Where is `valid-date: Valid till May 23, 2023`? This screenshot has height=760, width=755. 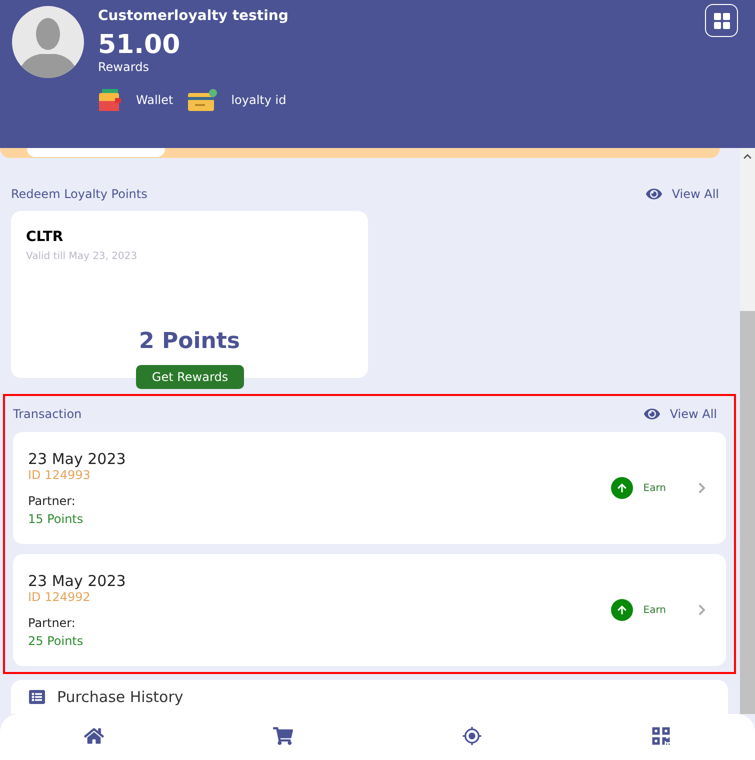 valid-date: Valid till May 23, 2023 is located at coordinates (82, 256).